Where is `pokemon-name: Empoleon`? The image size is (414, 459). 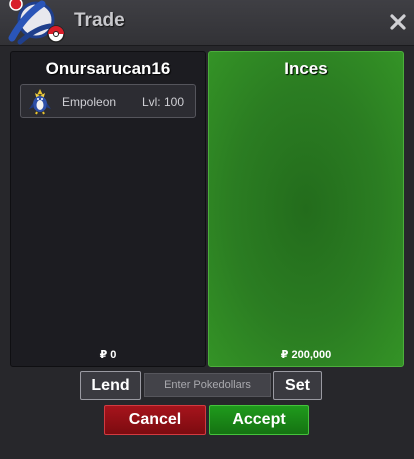
pokemon-name: Empoleon is located at coordinates (89, 102).